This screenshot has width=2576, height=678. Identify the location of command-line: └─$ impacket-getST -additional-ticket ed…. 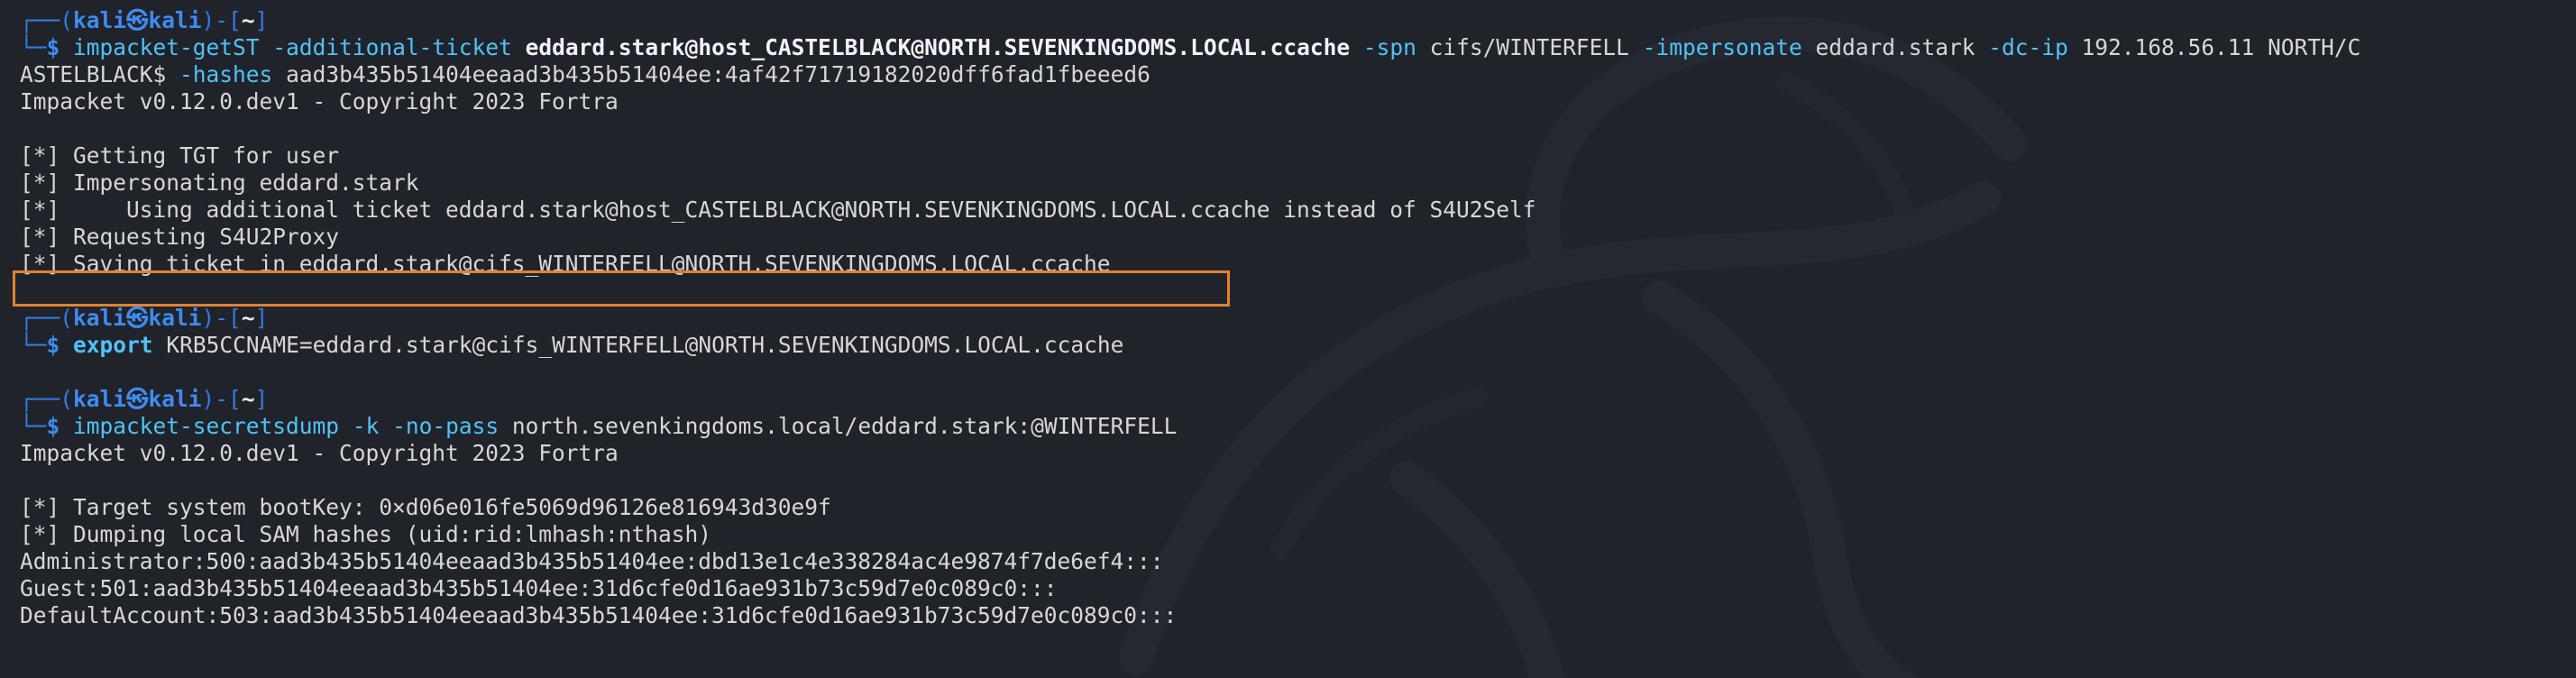
(1298, 47).